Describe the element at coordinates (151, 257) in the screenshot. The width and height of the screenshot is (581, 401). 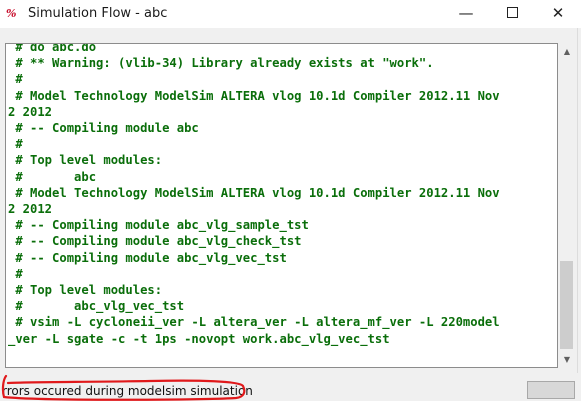
I see `console-line: # -- Compiling module abc_vlg_vec_tst` at that location.